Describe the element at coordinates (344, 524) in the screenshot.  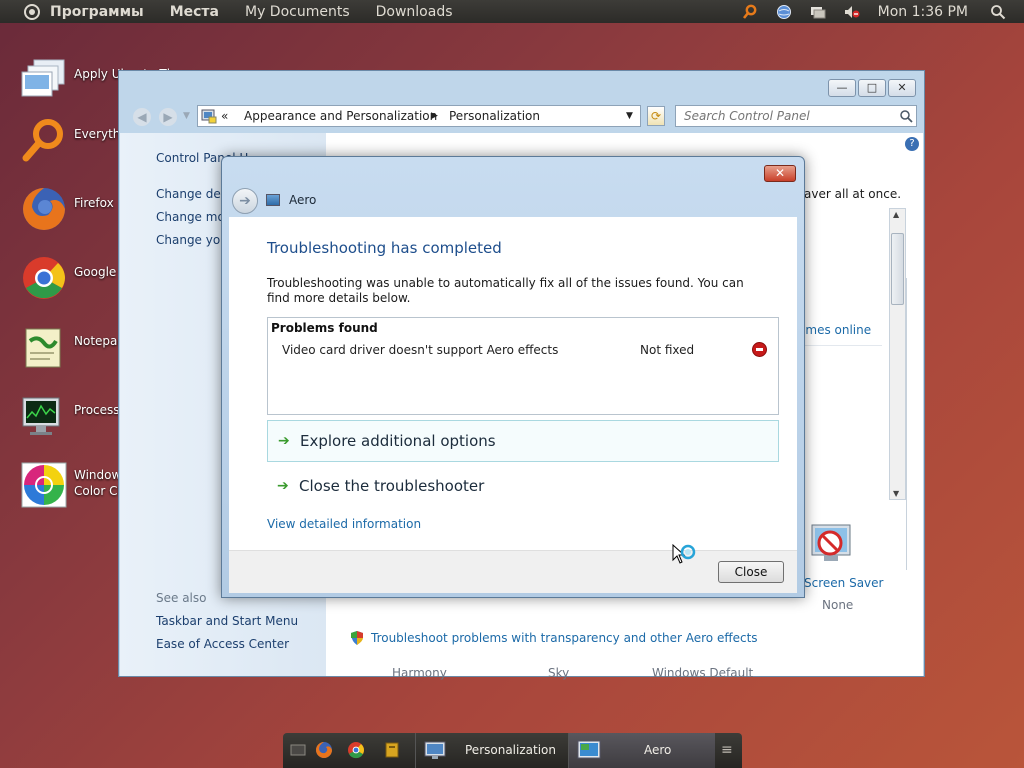
I see `view-detailed-information-link: View detailed information` at that location.